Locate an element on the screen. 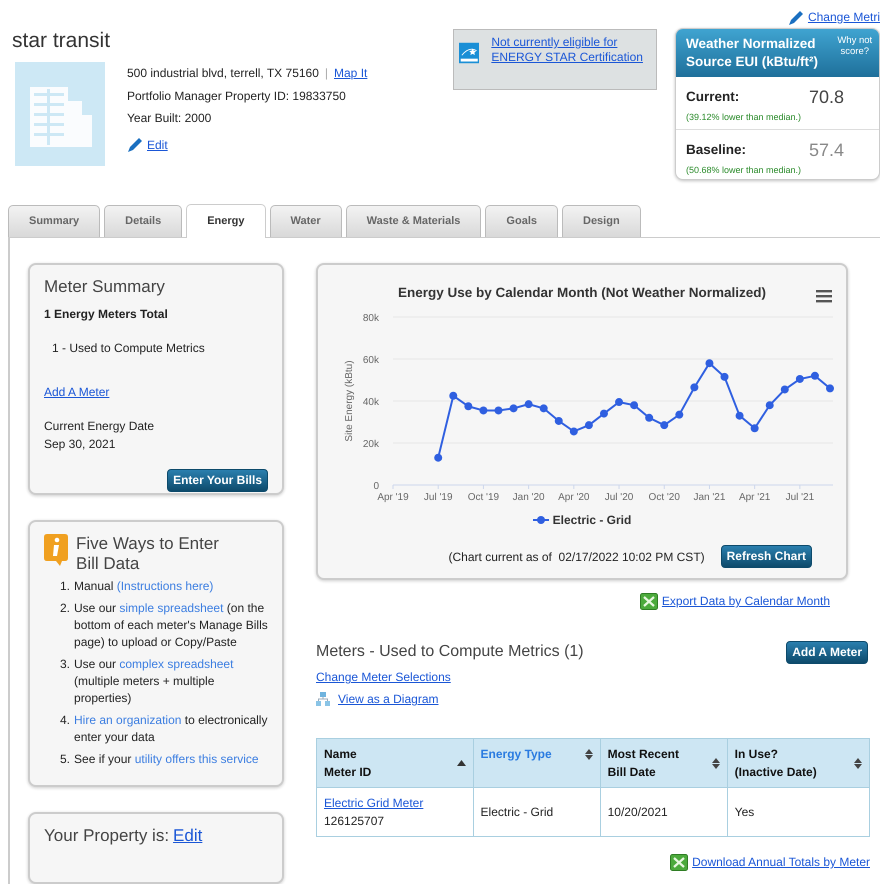 The image size is (880, 884). column-header: Energy Type is located at coordinates (536, 763).